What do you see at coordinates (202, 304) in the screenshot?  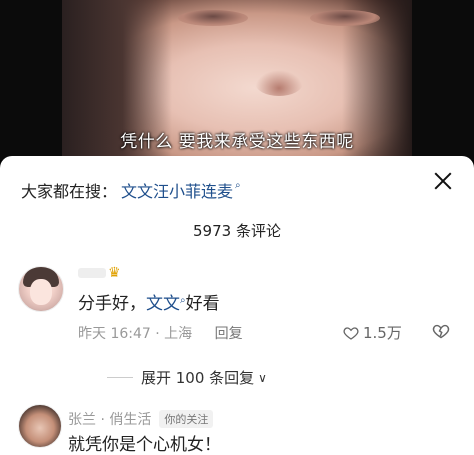 I see `comment-text-after: 好看` at bounding box center [202, 304].